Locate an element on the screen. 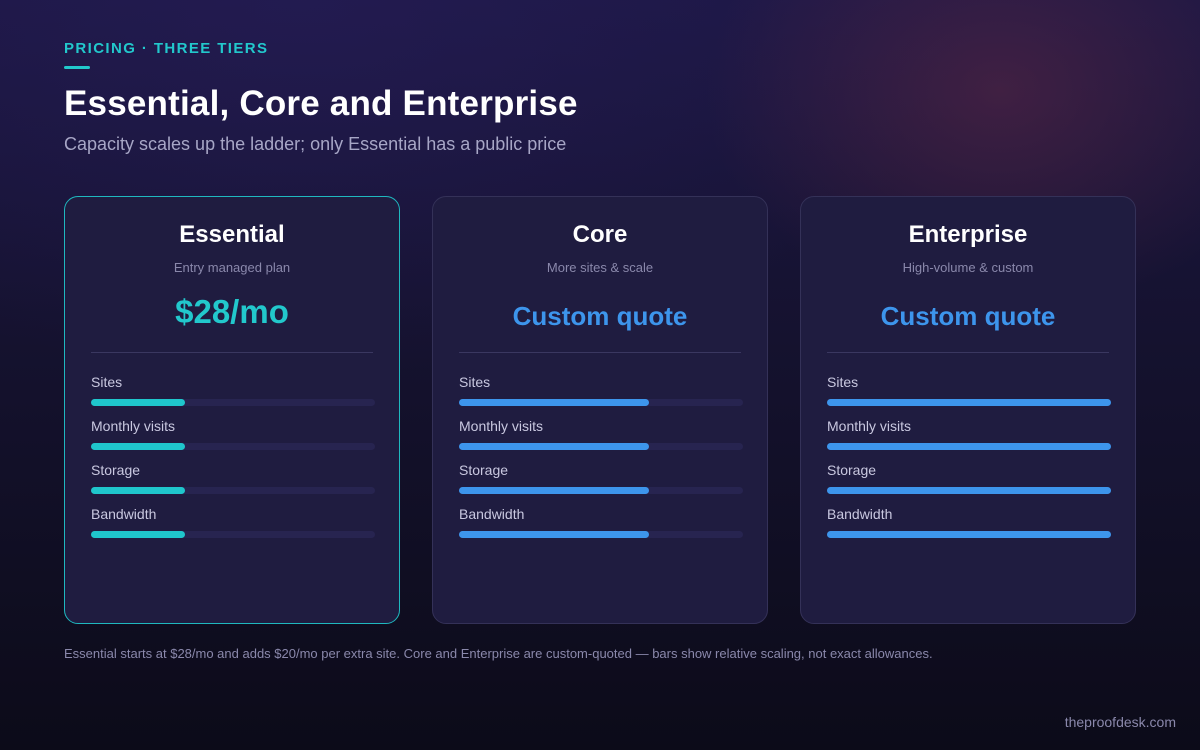 This screenshot has width=1200, height=750. tier-name: Enterprise is located at coordinates (968, 234).